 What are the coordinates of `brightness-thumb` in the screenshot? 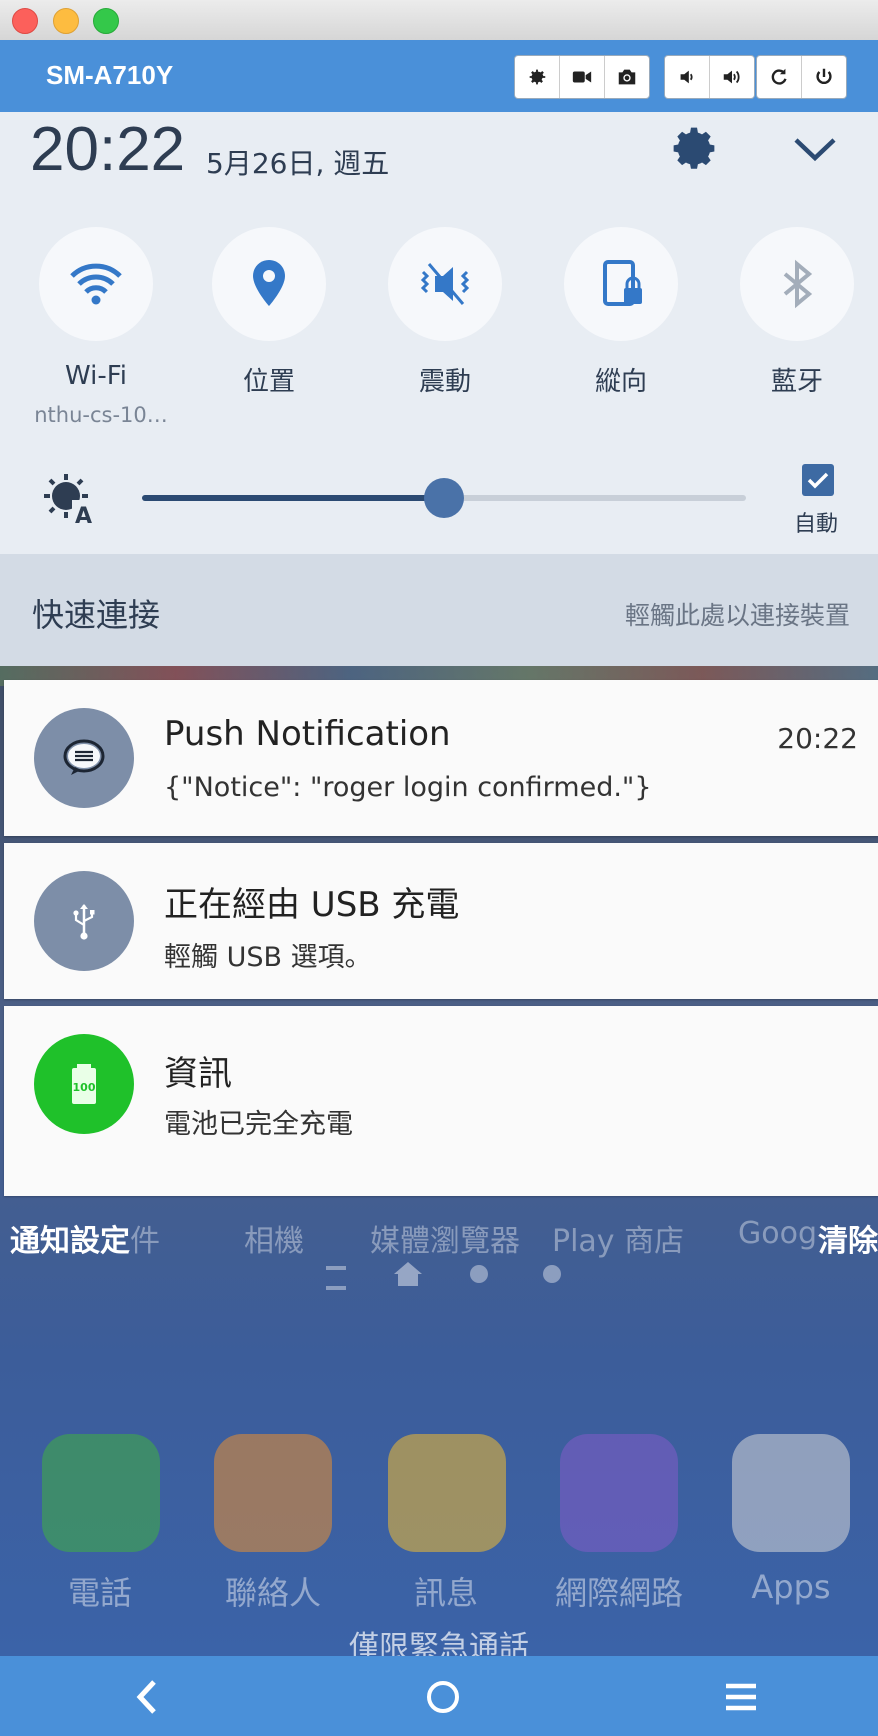 It's located at (444, 498).